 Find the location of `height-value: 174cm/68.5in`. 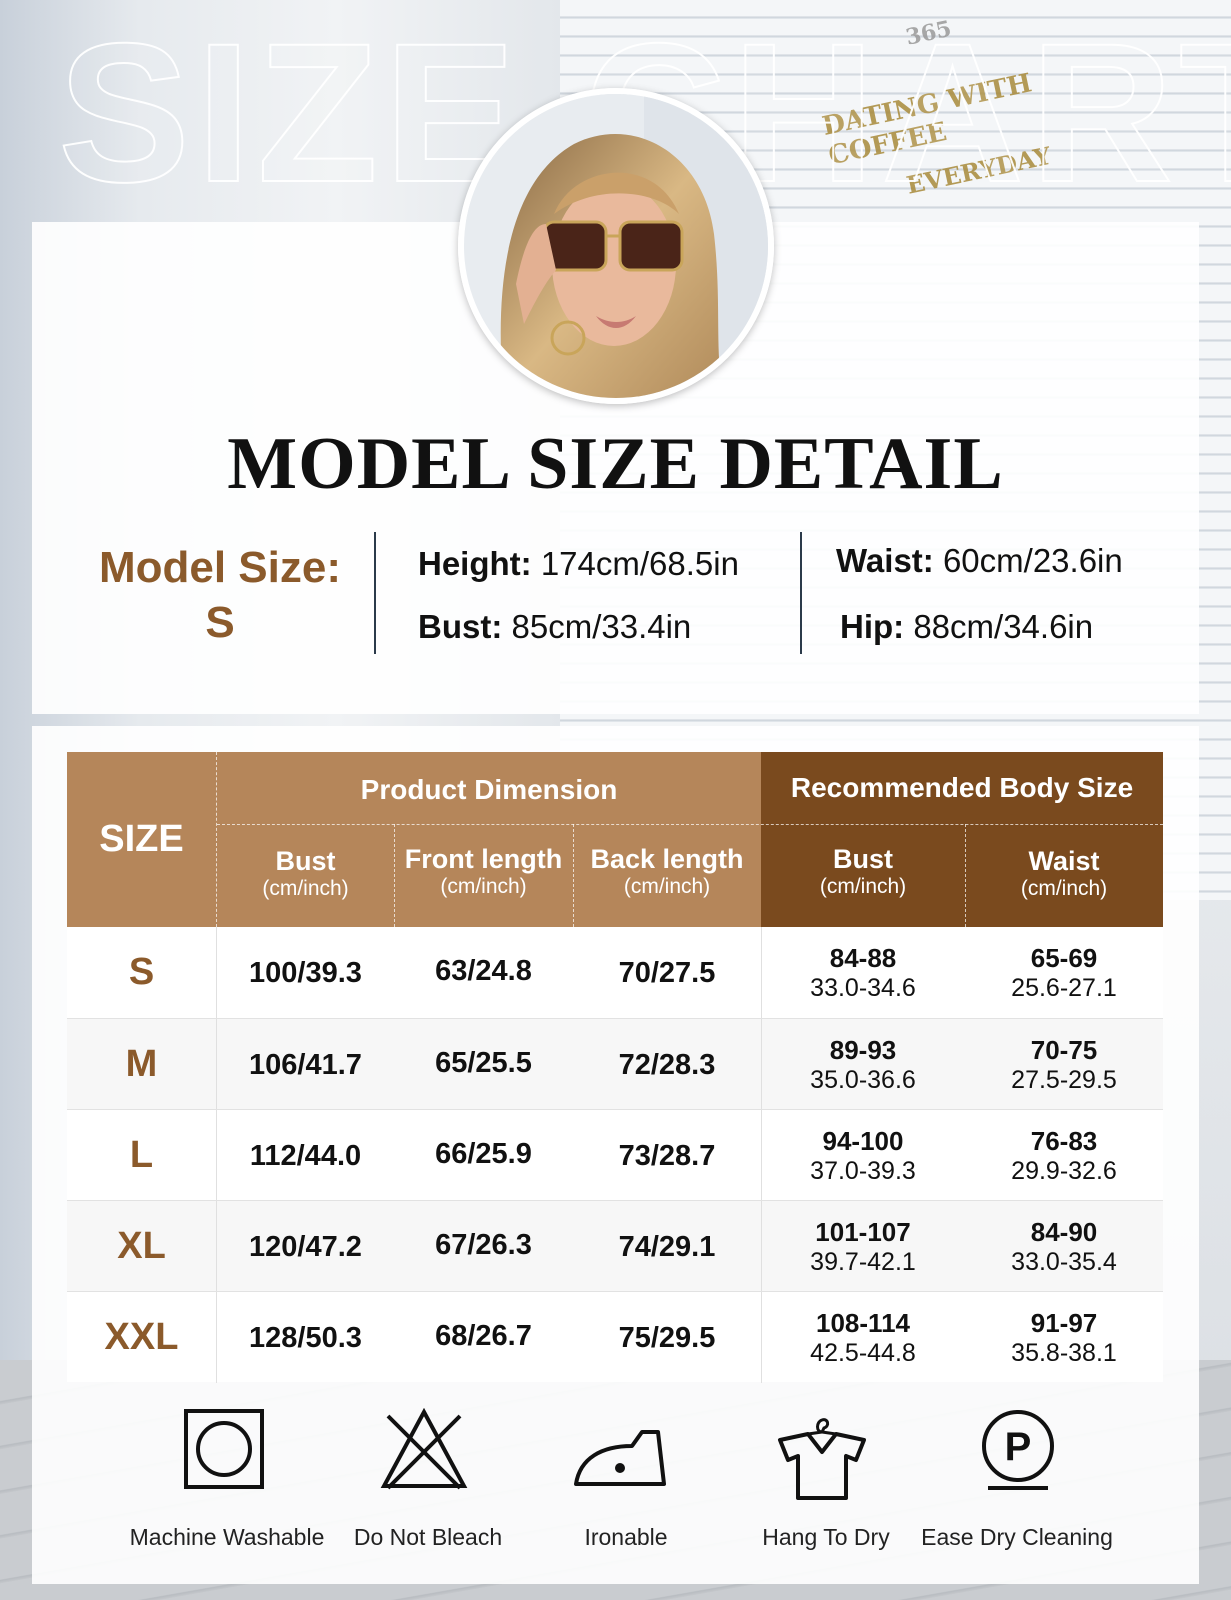

height-value: 174cm/68.5in is located at coordinates (639, 563).